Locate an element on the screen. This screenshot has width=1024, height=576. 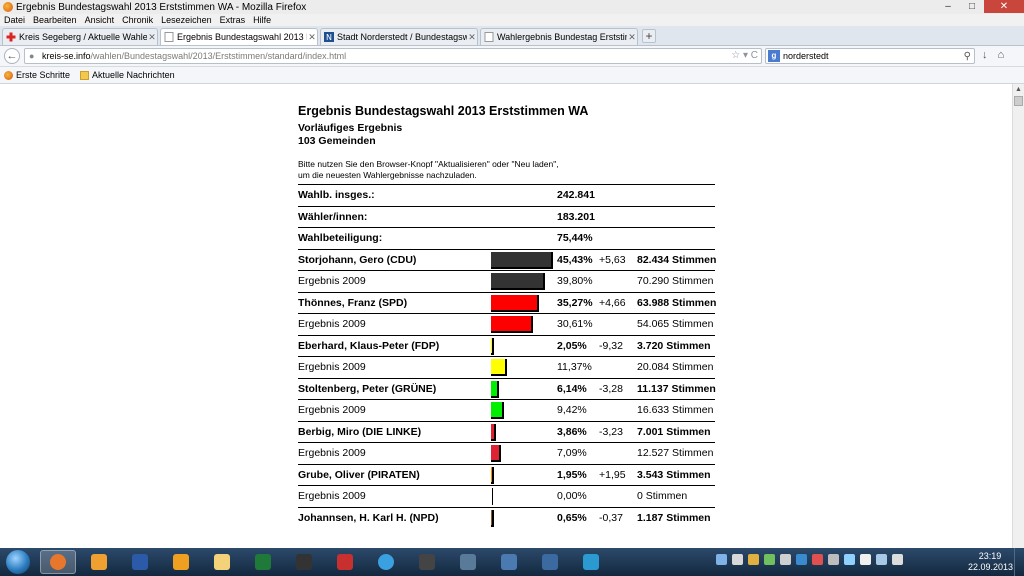
show-desktop-button is located at coordinates (1019, 562).